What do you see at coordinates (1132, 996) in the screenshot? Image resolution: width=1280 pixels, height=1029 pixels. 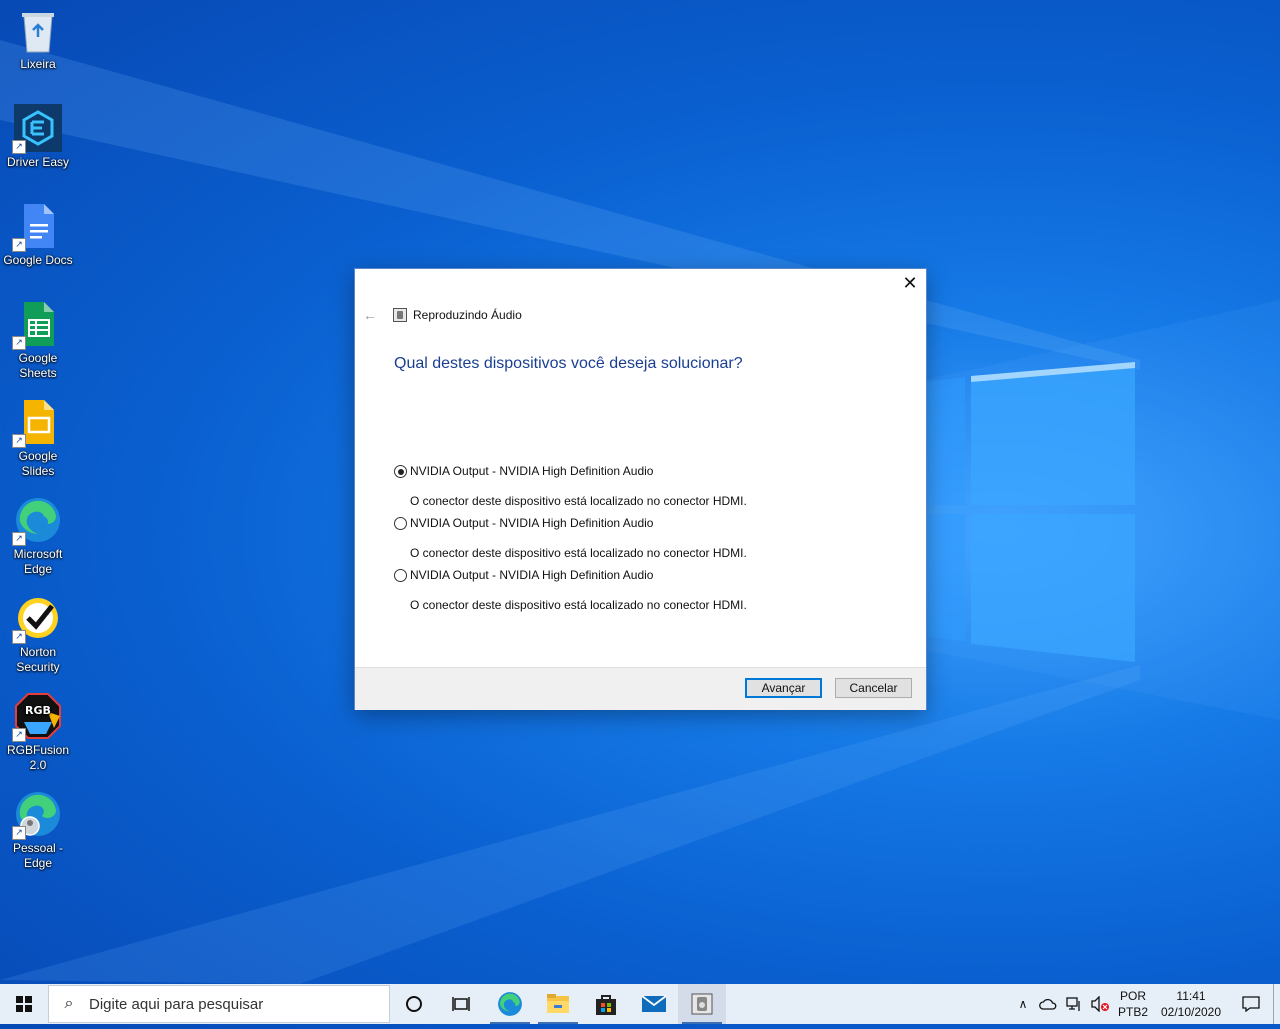 I see `language-code: POR` at bounding box center [1132, 996].